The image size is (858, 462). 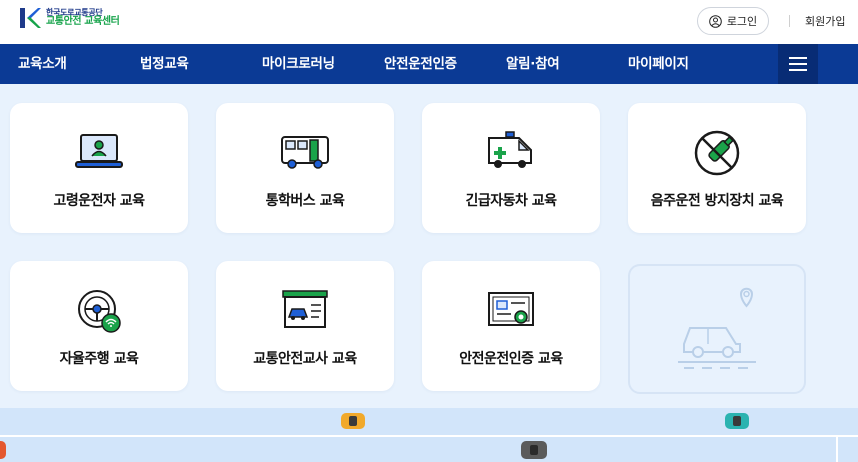 What do you see at coordinates (511, 201) in the screenshot?
I see `card-label: 긴급자동차 교육` at bounding box center [511, 201].